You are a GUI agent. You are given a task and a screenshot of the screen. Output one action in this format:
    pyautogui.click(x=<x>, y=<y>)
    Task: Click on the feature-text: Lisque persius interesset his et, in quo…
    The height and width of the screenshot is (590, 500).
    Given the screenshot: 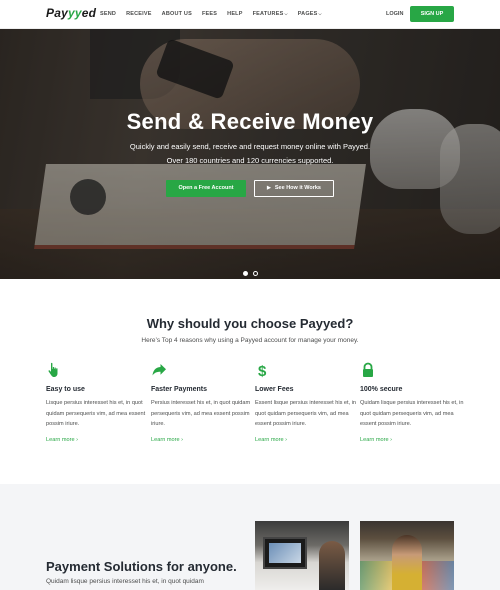 What is the action you would take?
    pyautogui.click(x=96, y=413)
    